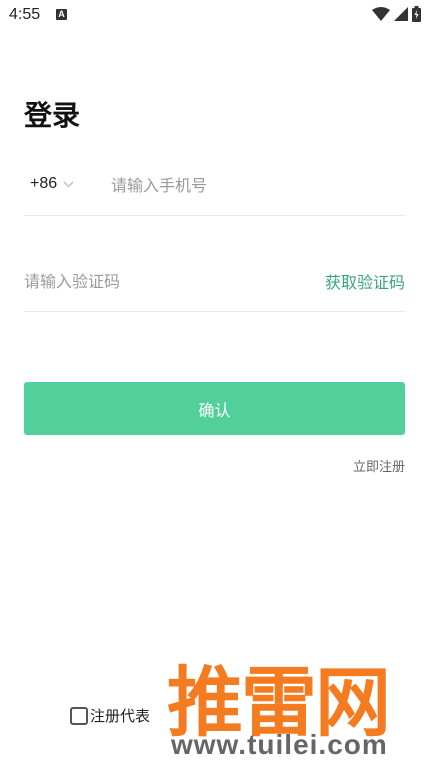  I want to click on status-icons, so click(396, 14).